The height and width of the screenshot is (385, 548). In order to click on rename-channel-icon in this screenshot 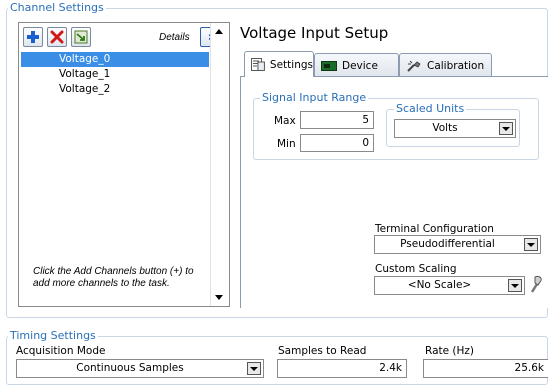, I will do `click(81, 37)`.